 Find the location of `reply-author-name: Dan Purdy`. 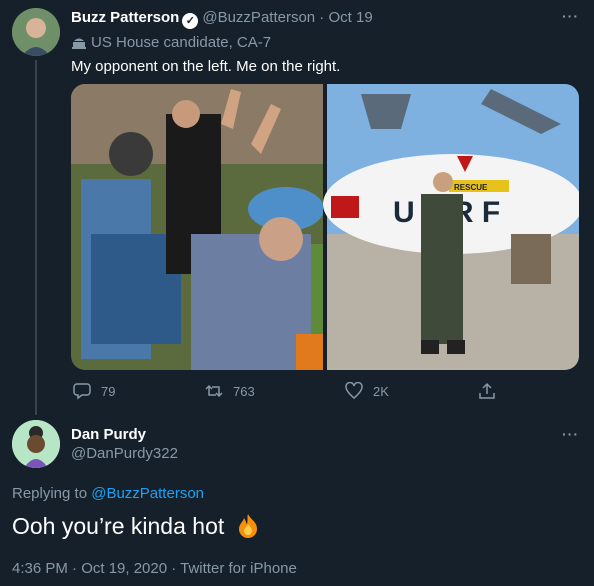

reply-author-name: Dan Purdy is located at coordinates (108, 434).